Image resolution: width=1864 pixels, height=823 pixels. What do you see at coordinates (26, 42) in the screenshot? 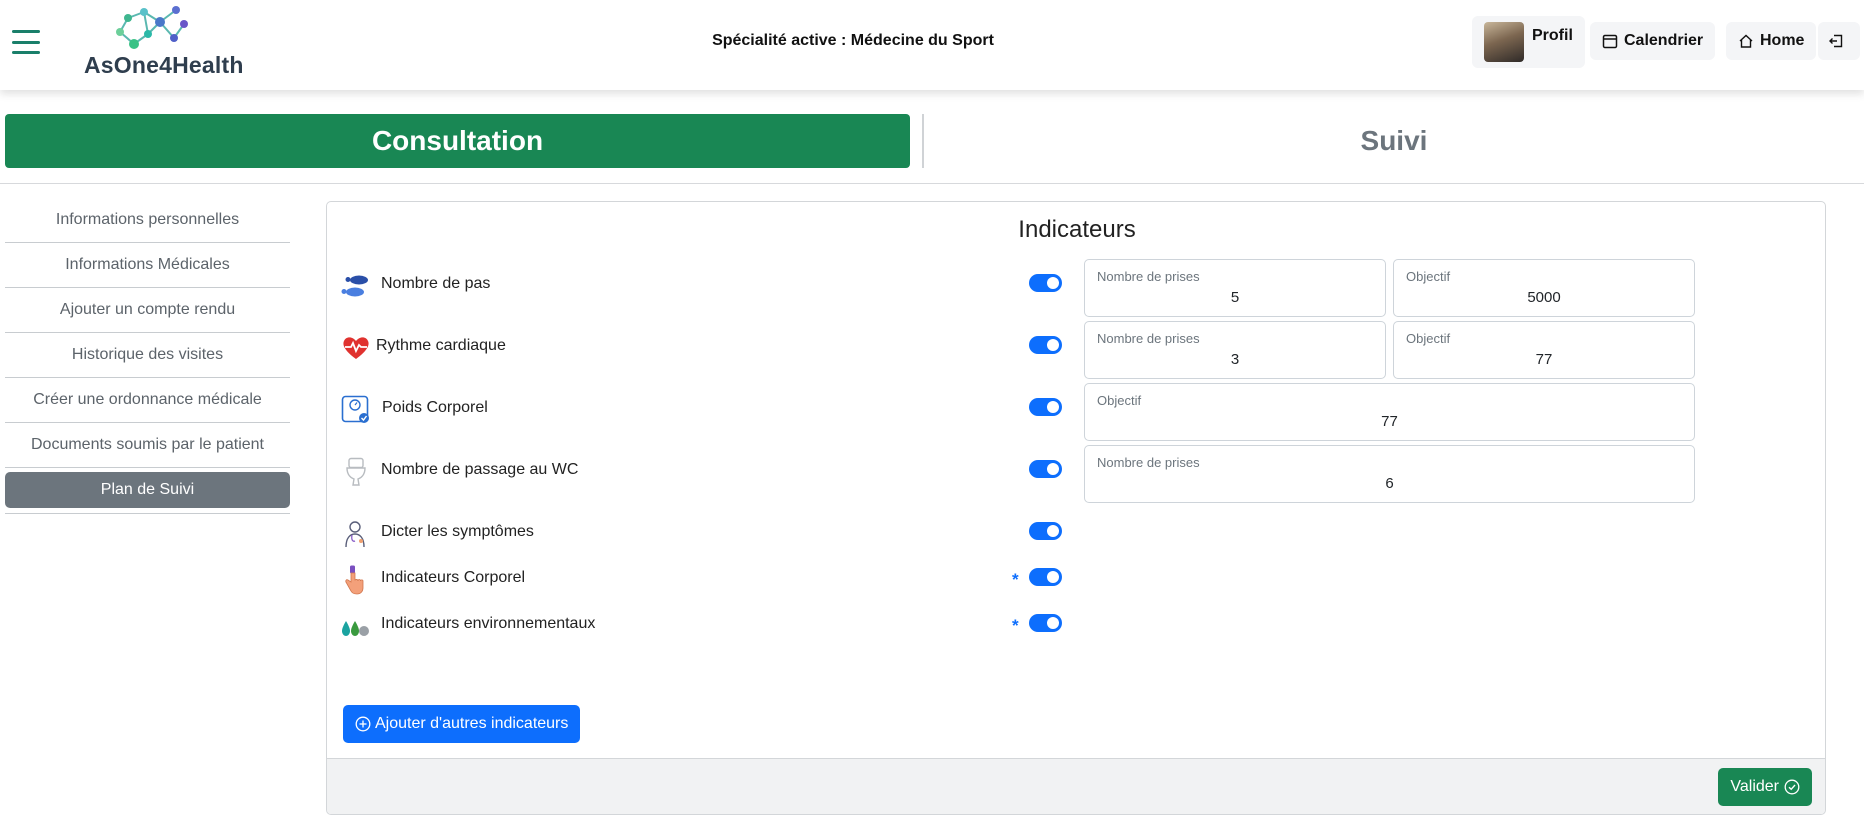
I see `menu-icon` at bounding box center [26, 42].